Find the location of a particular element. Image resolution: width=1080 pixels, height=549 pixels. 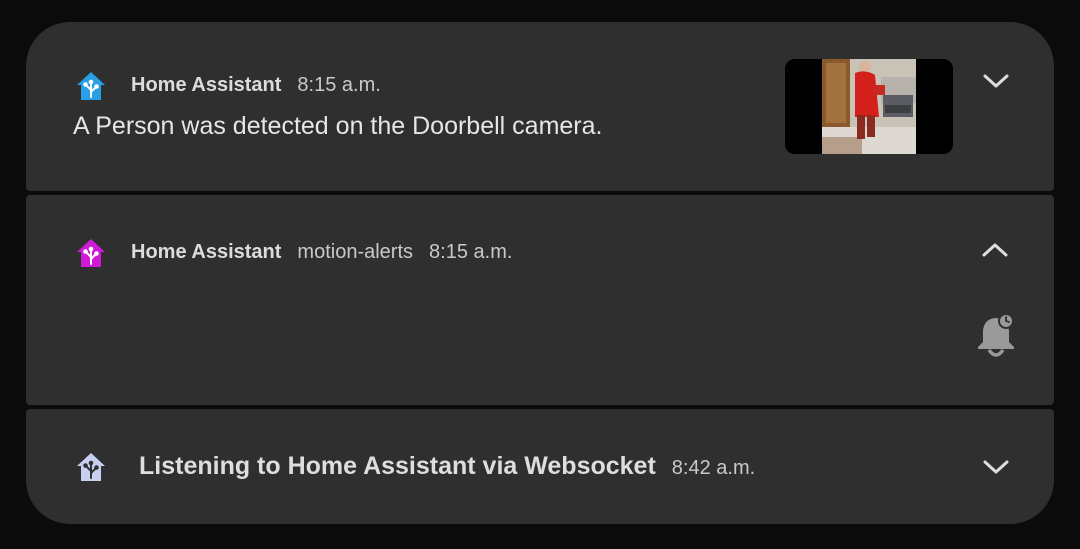

notification-time: 8:42 a.m. is located at coordinates (713, 468).